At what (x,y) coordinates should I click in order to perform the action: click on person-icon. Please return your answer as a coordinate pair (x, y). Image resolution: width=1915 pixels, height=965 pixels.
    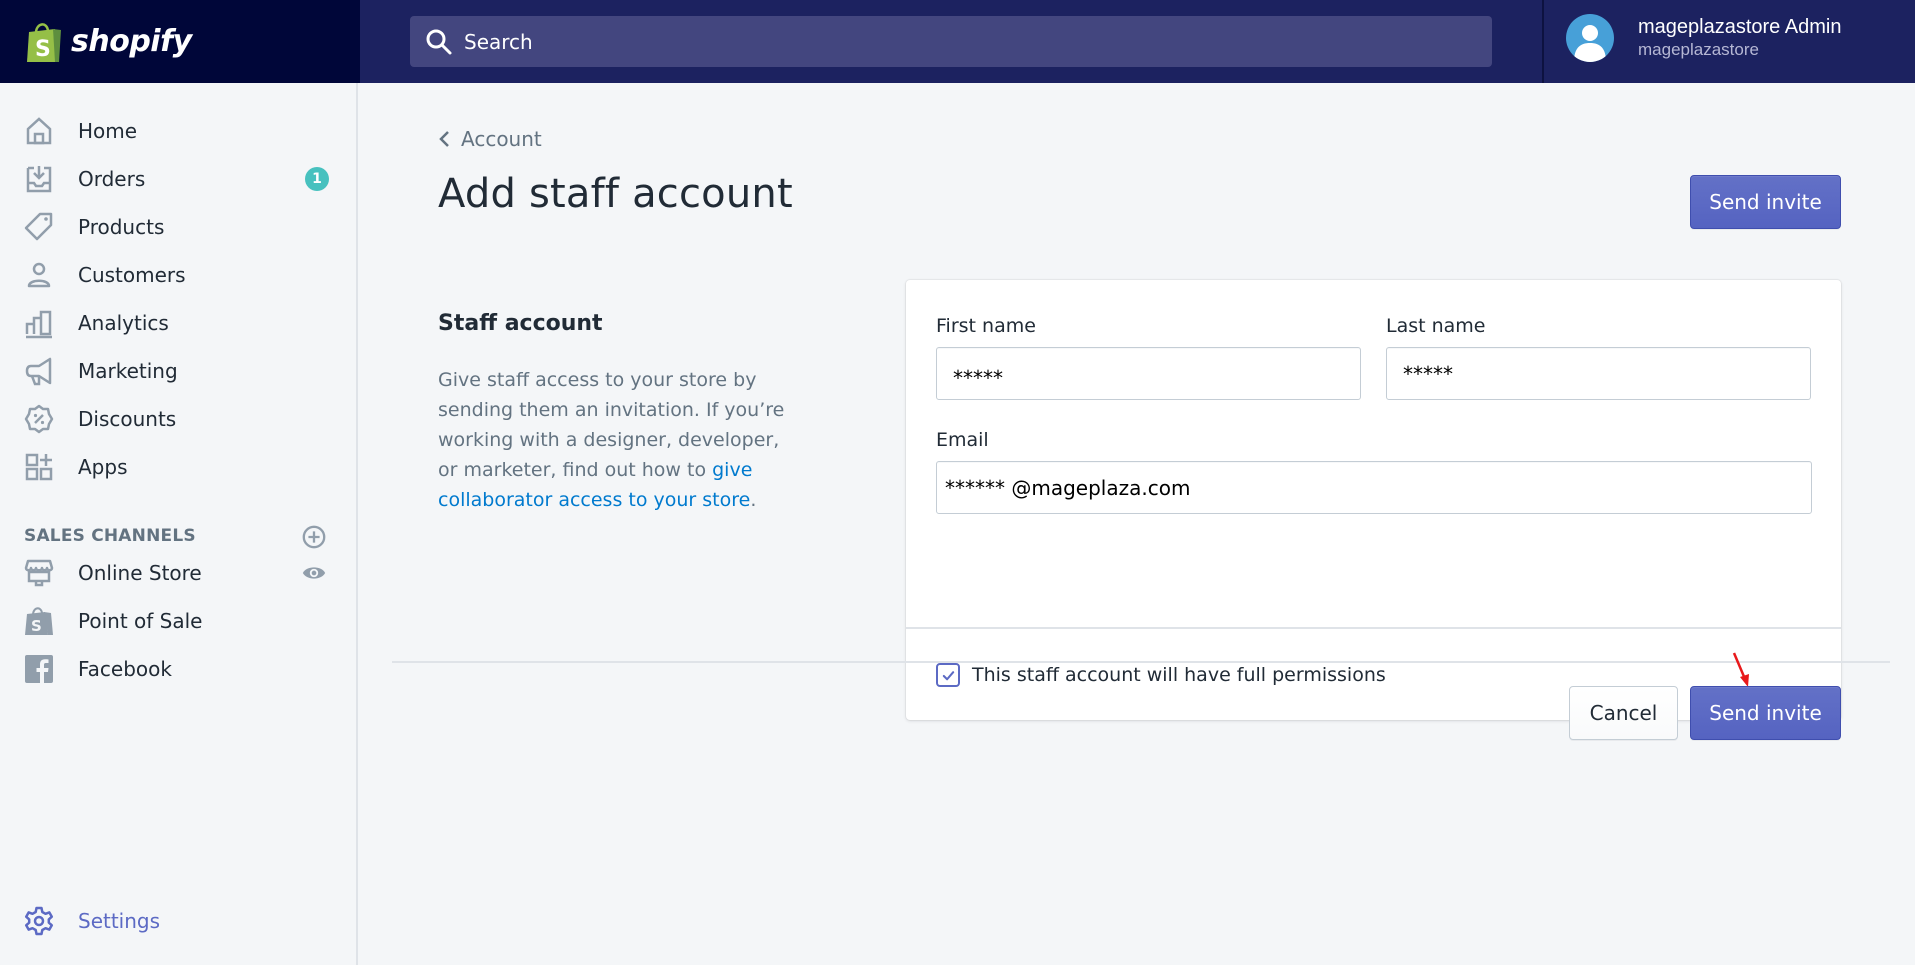
    Looking at the image, I should click on (39, 275).